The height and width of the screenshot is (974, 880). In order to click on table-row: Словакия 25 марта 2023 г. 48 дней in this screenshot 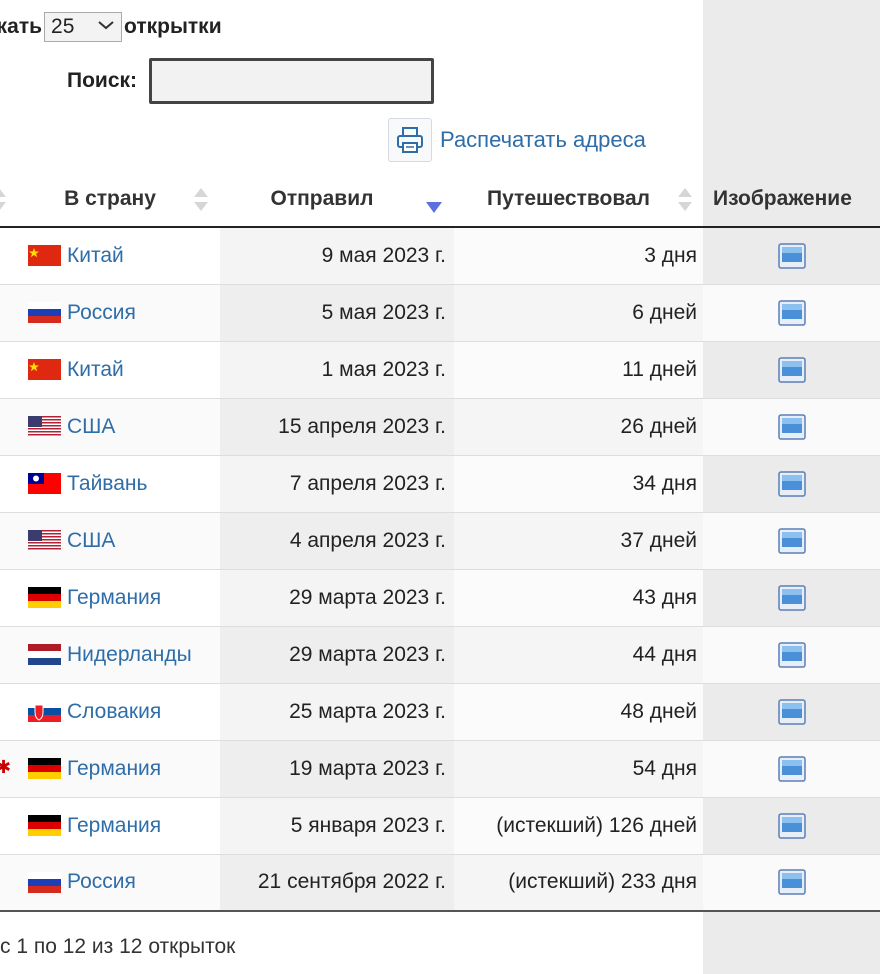, I will do `click(440, 711)`.